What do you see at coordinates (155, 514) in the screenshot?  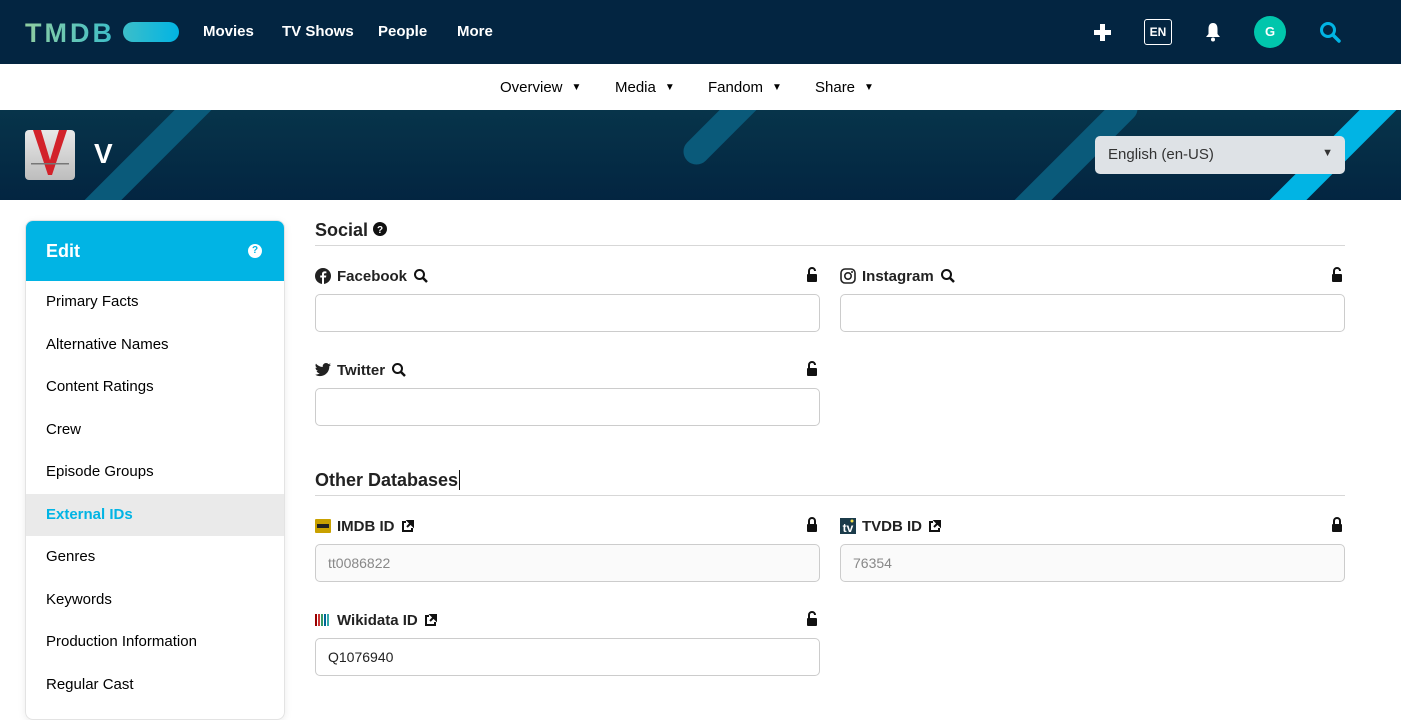 I see `sidebar-item-external-ids: External IDs` at bounding box center [155, 514].